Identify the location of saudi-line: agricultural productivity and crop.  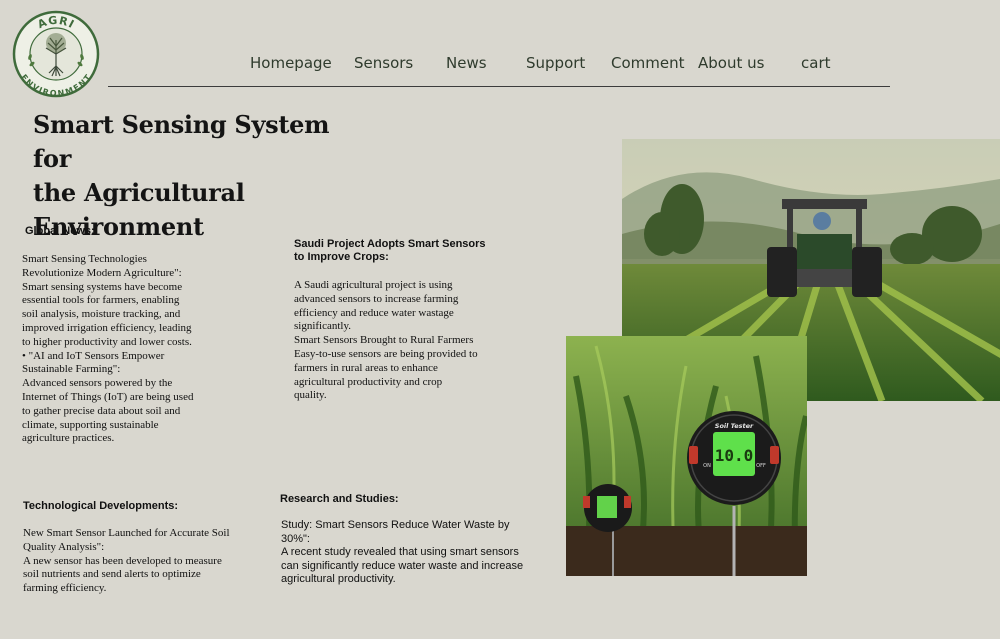
(368, 381).